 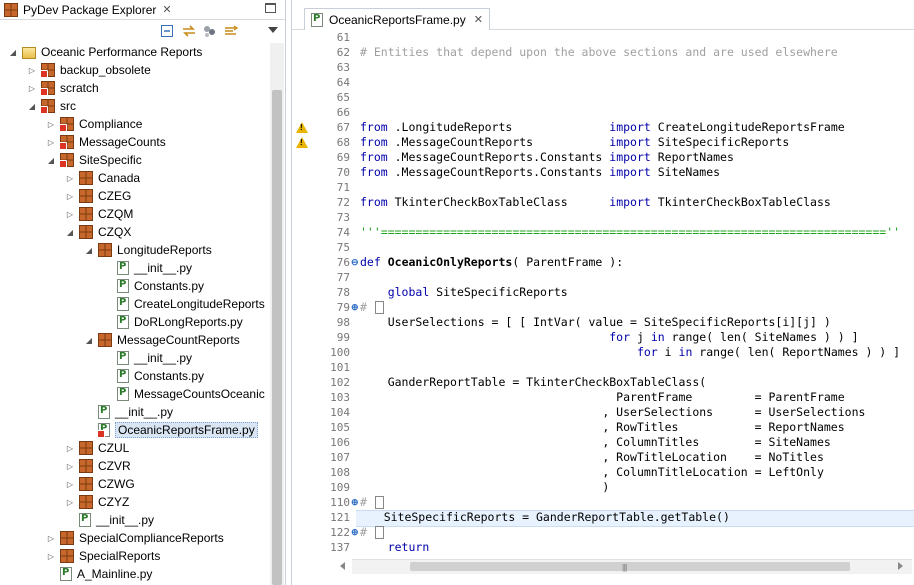 What do you see at coordinates (89, 70) in the screenshot?
I see `tree-item: ▷ backup_obsolete` at bounding box center [89, 70].